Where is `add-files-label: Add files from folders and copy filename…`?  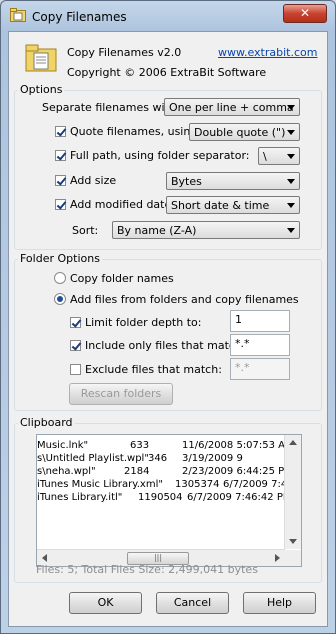
add-files-label: Add files from folders and copy filename… is located at coordinates (184, 299).